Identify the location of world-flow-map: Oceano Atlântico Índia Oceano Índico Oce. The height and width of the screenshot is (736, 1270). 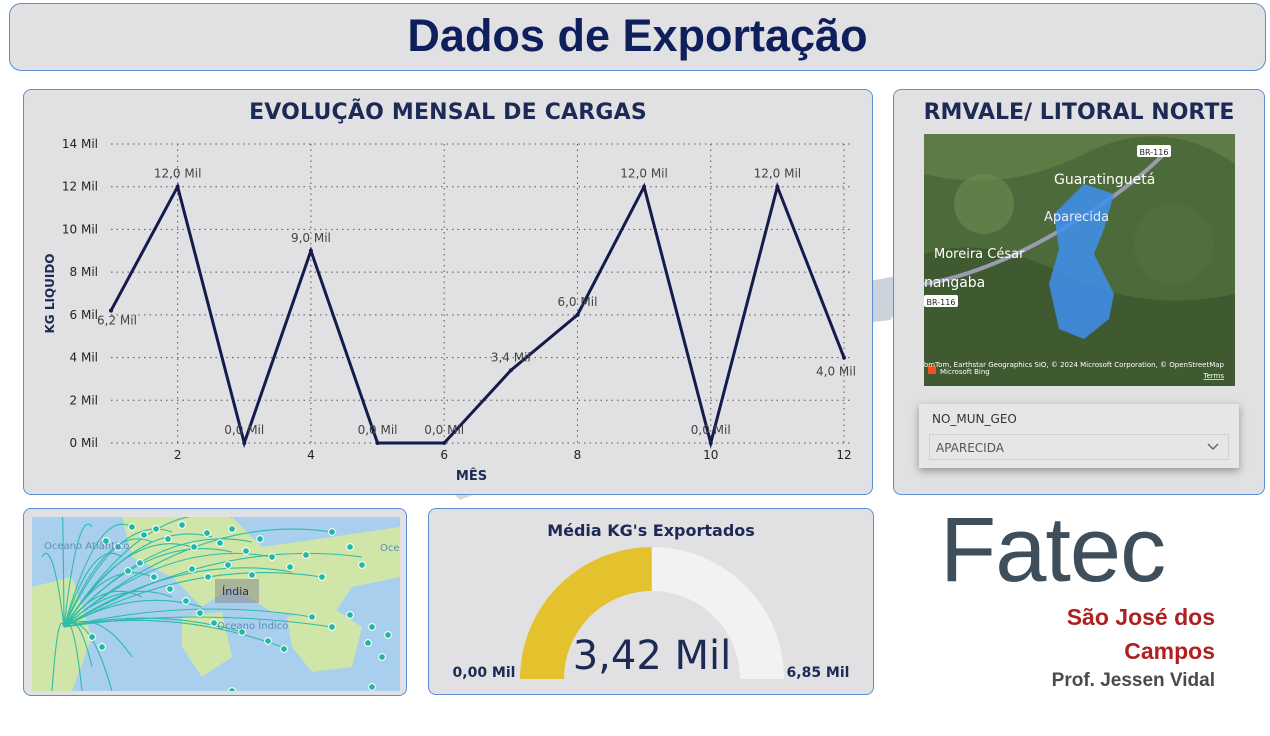
(216, 604).